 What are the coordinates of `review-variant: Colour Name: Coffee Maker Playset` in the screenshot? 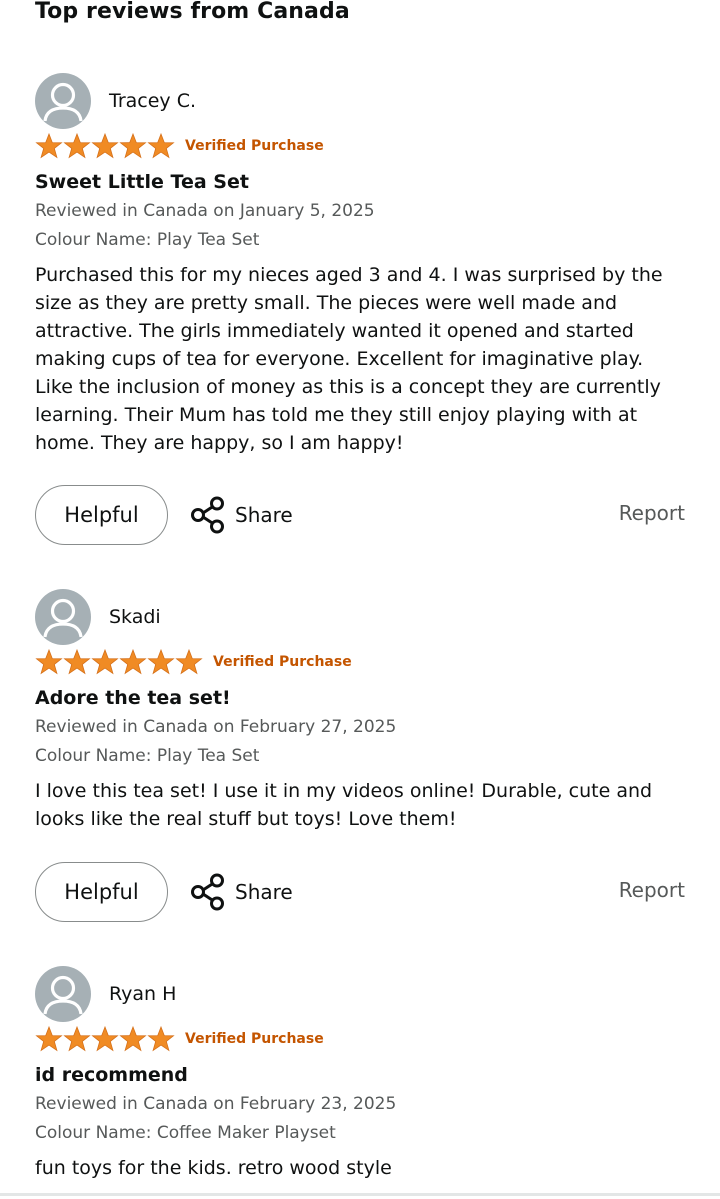 It's located at (185, 1133).